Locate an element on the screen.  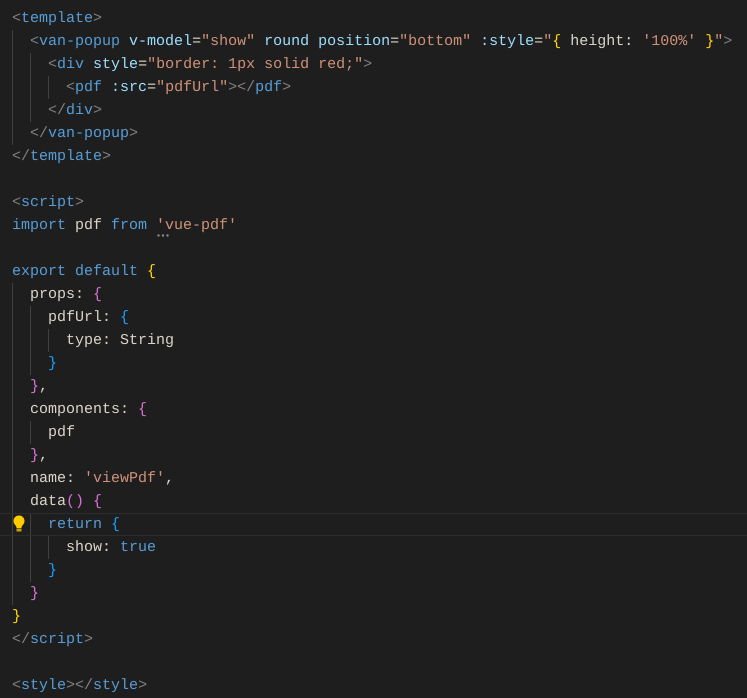
code-line: </van-popup> is located at coordinates (84, 133).